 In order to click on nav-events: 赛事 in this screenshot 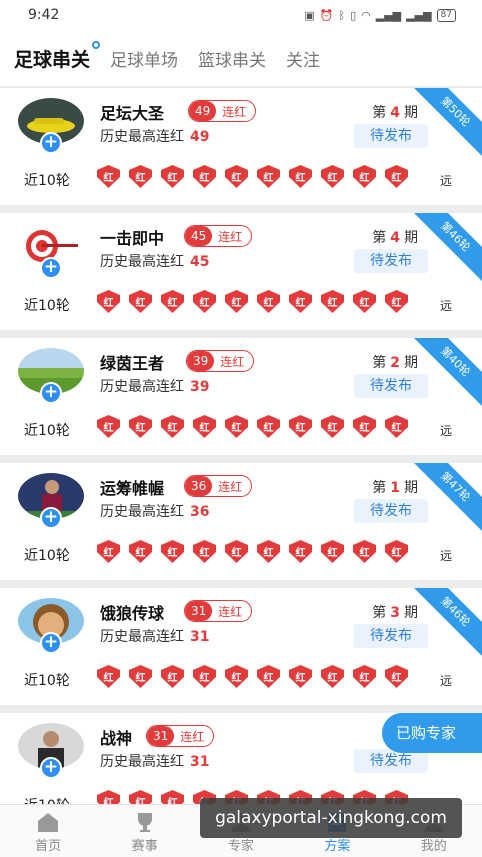, I will do `click(145, 831)`.